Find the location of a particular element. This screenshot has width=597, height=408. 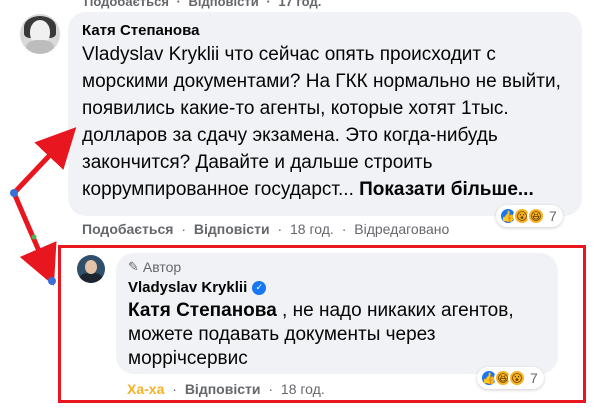

mention-link: Катя Степанова is located at coordinates (202, 310).